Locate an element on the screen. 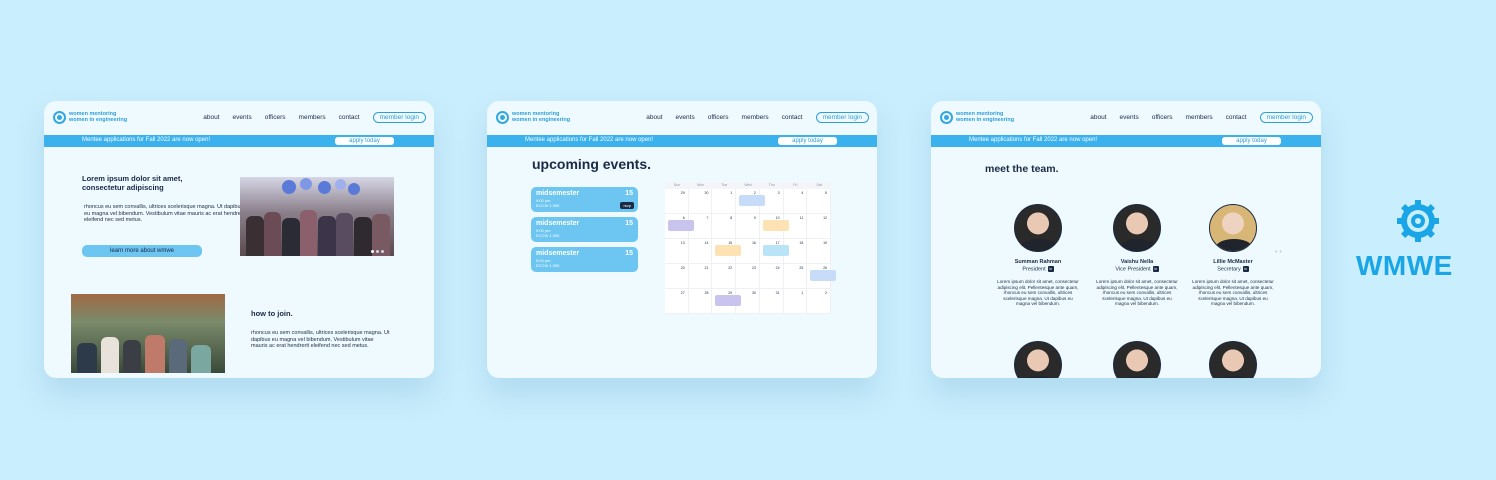 The image size is (1496, 480). calendar-day: 22 is located at coordinates (724, 276).